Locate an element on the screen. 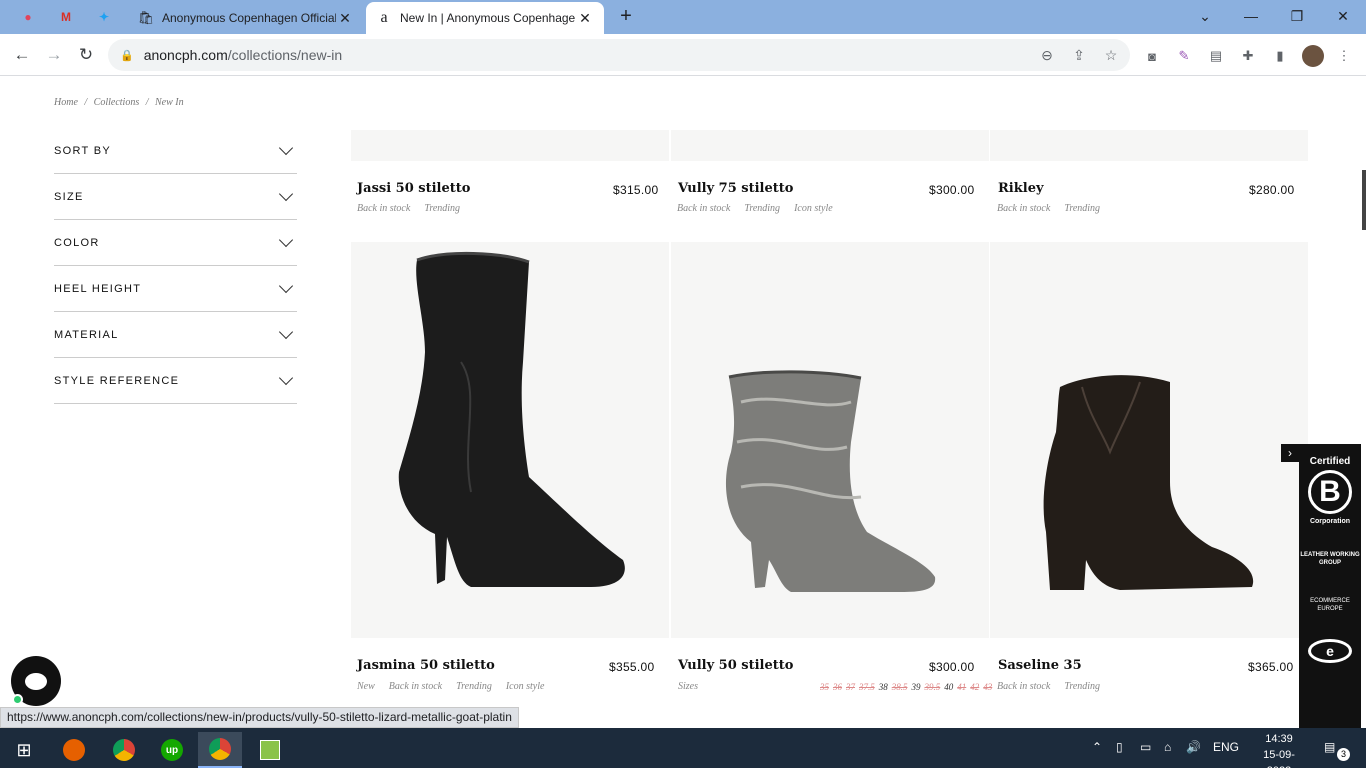  product-name: Jassi 50 stiletto is located at coordinates (413, 188).